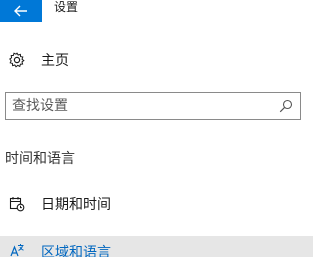 This screenshot has height=257, width=320. What do you see at coordinates (76, 251) in the screenshot?
I see `nav-region-language-label: 区域和语言` at bounding box center [76, 251].